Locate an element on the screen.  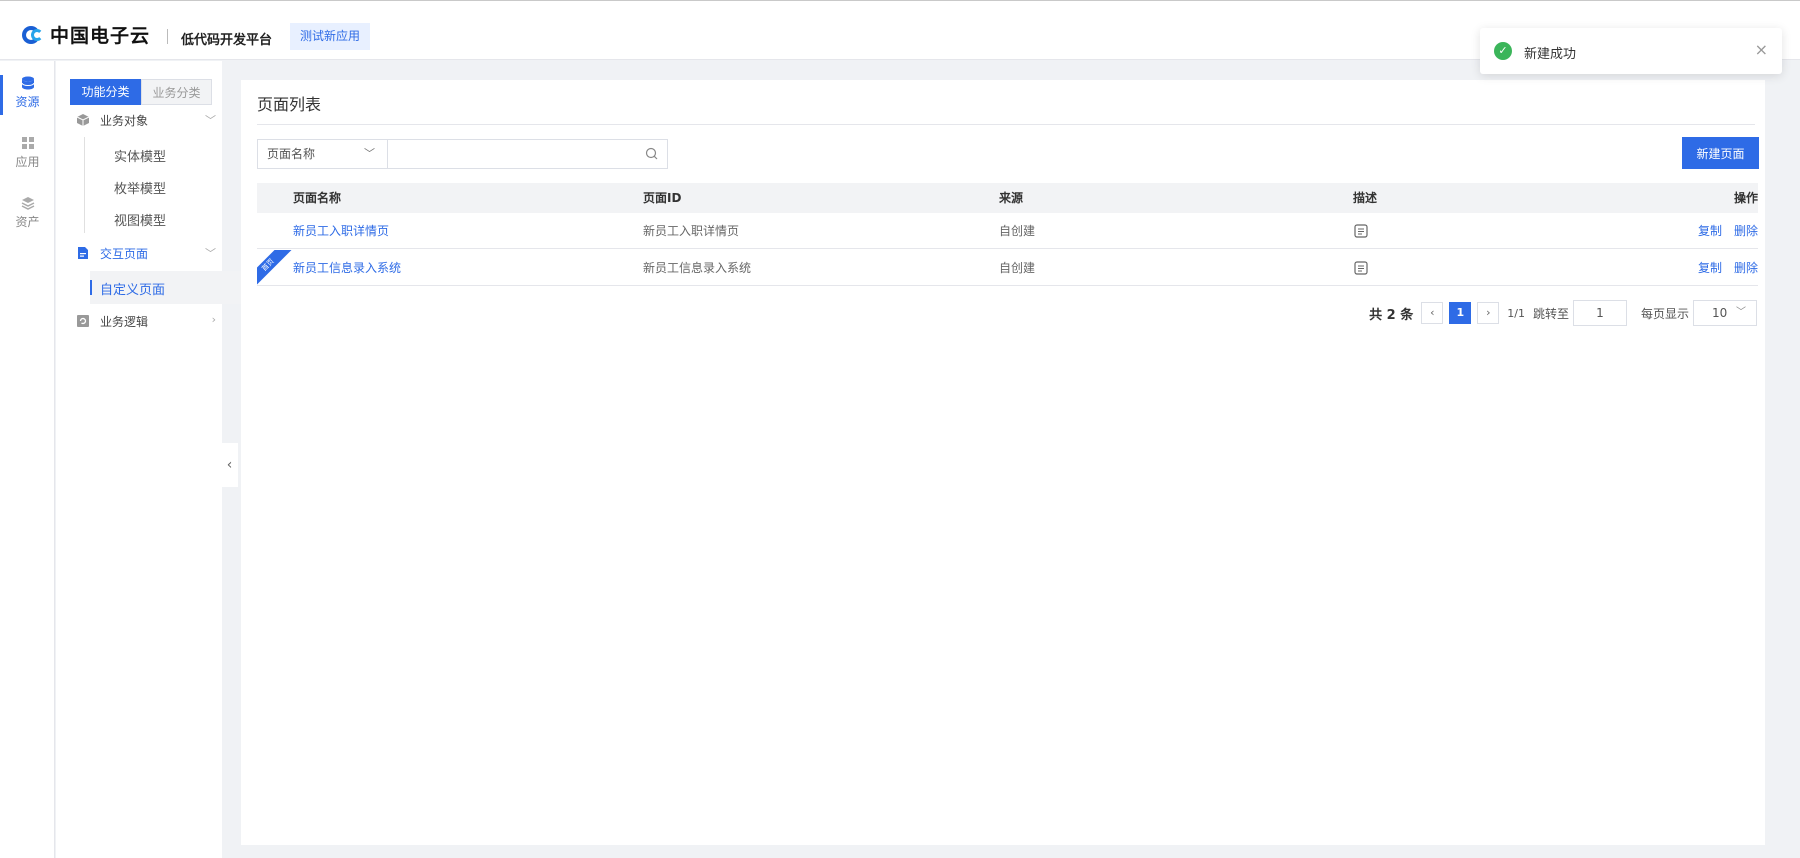
table-header: 页面名称 页面ID 来源 描述 操作 is located at coordinates (1007, 198).